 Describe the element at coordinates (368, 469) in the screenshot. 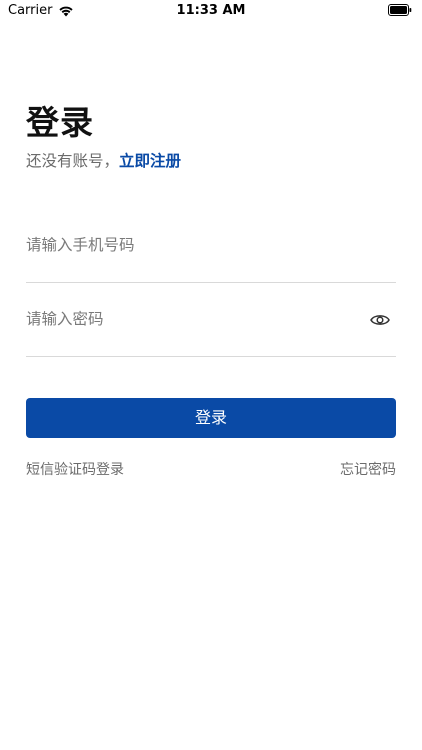

I see `forgot-password-link: 忘记密码` at that location.